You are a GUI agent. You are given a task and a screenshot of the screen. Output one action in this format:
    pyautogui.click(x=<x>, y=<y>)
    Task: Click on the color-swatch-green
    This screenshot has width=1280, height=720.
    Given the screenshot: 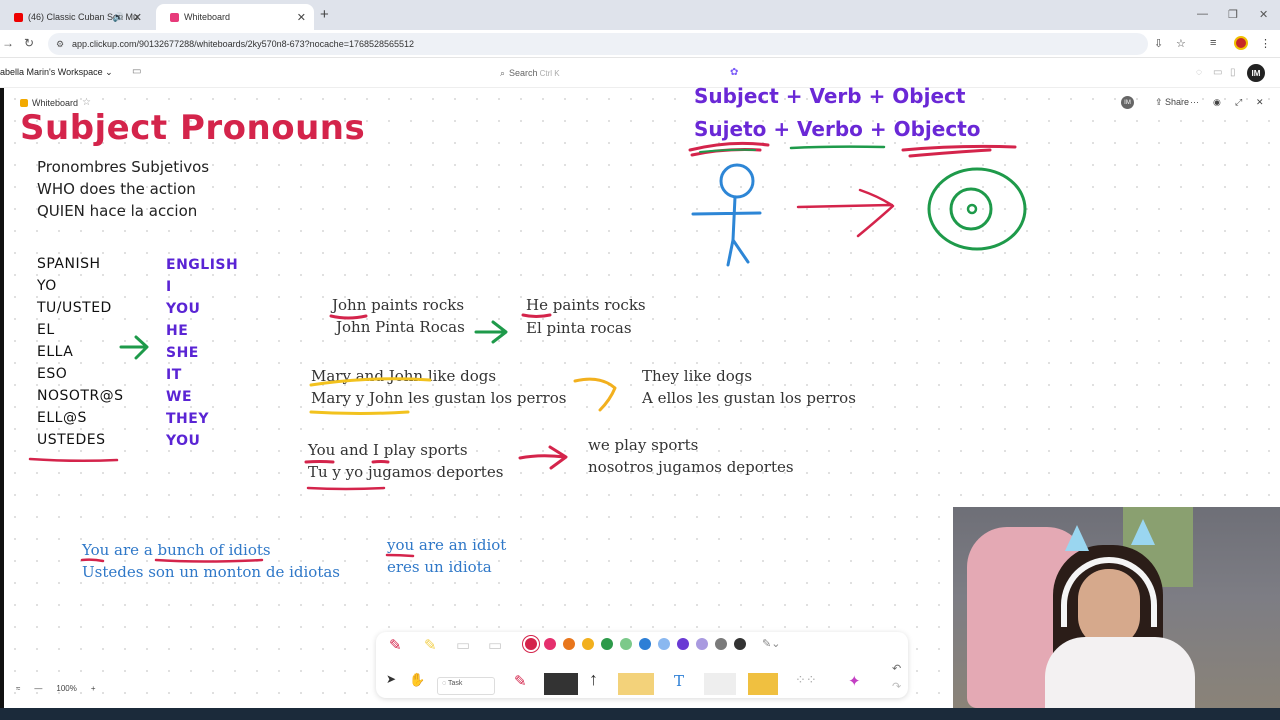 What is the action you would take?
    pyautogui.click(x=607, y=644)
    